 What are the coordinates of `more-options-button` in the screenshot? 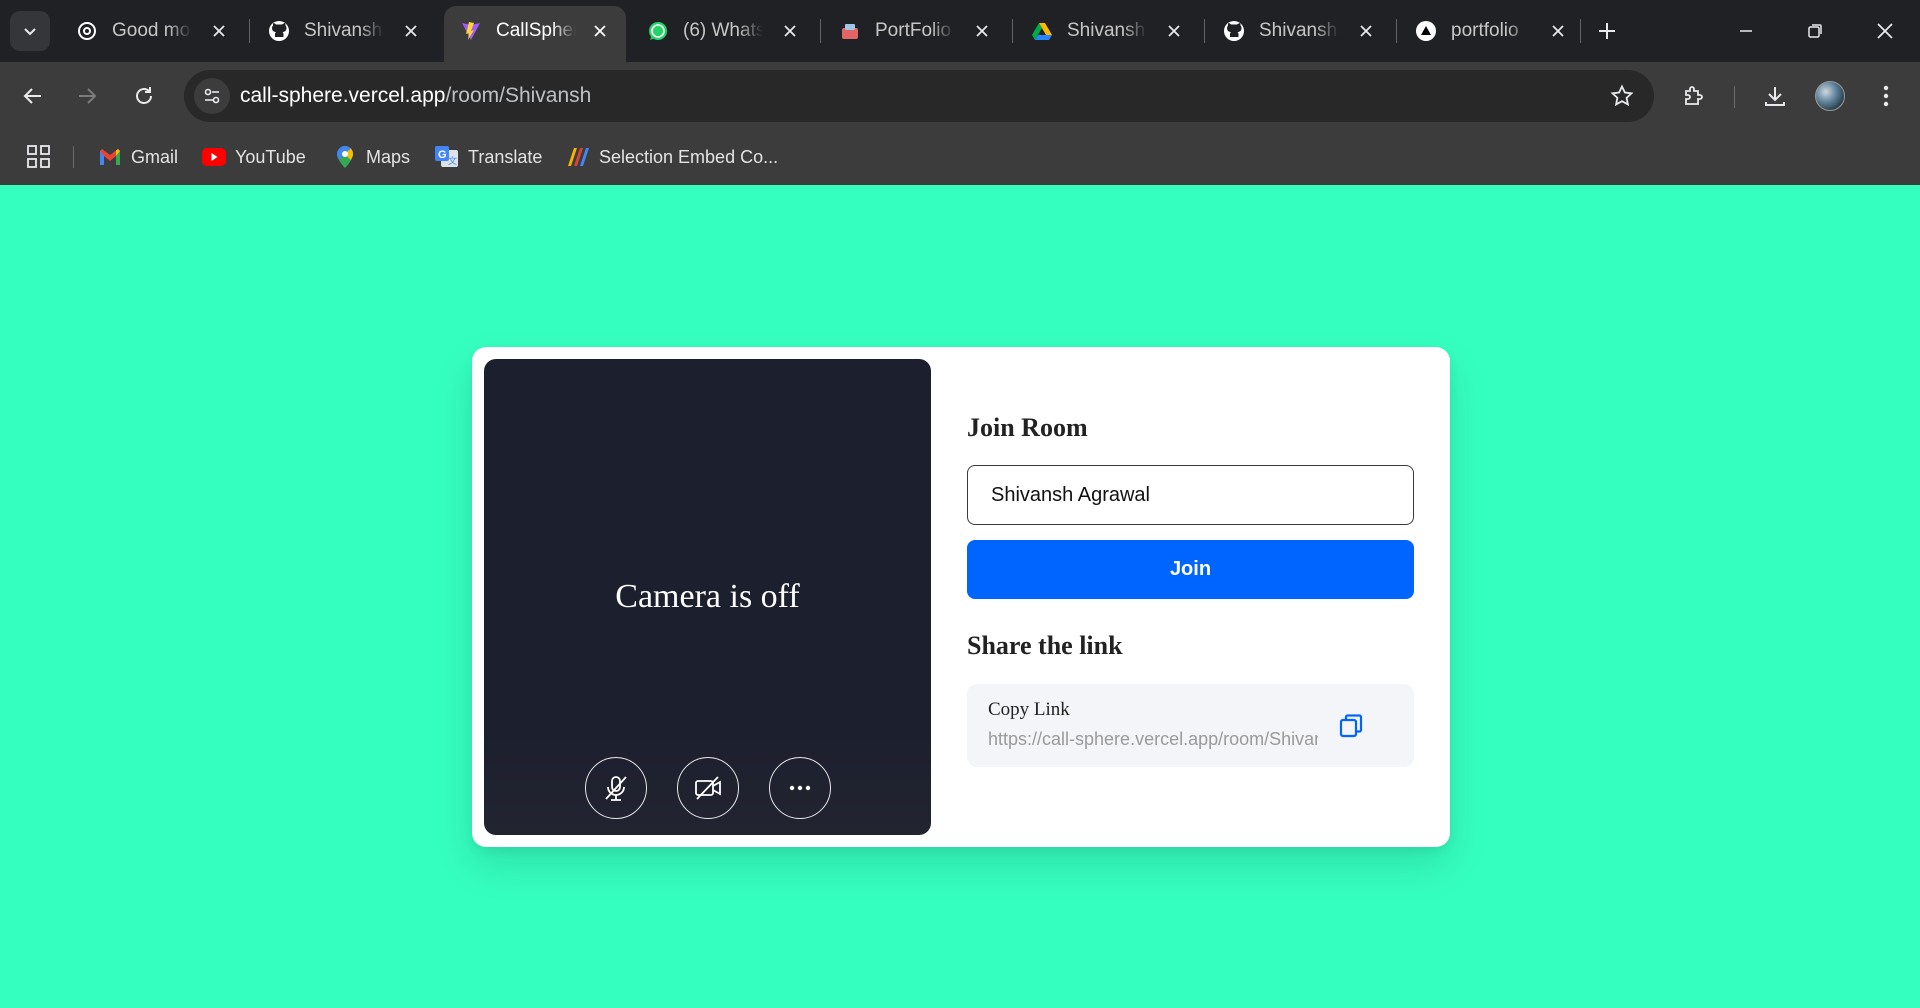 It's located at (800, 788).